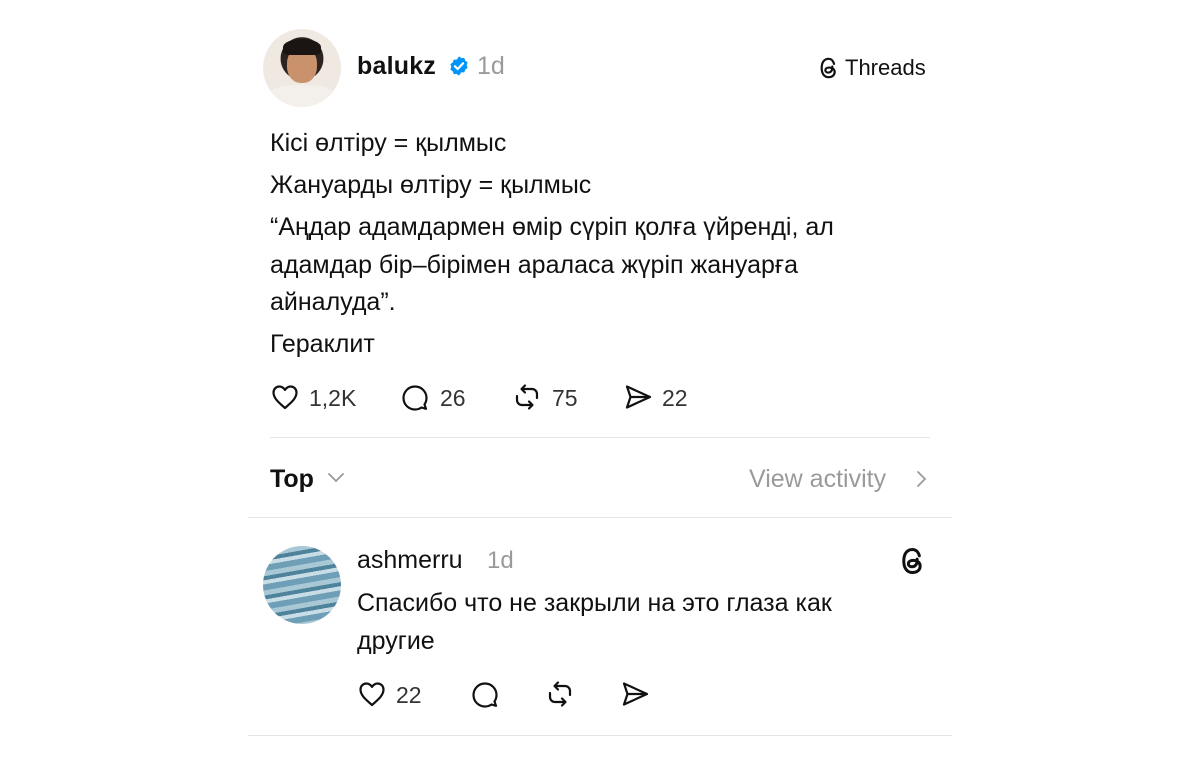  Describe the element at coordinates (409, 695) in the screenshot. I see `reply-like-count: 22` at that location.